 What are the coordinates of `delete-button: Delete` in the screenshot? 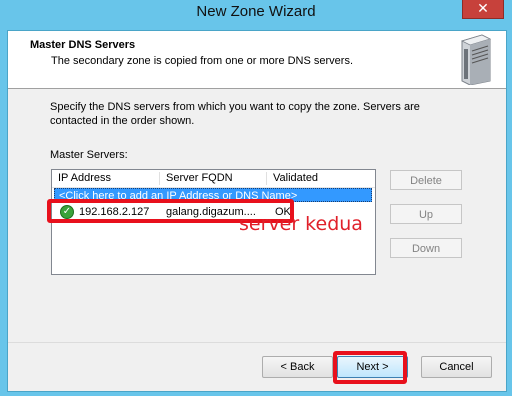 It's located at (426, 180).